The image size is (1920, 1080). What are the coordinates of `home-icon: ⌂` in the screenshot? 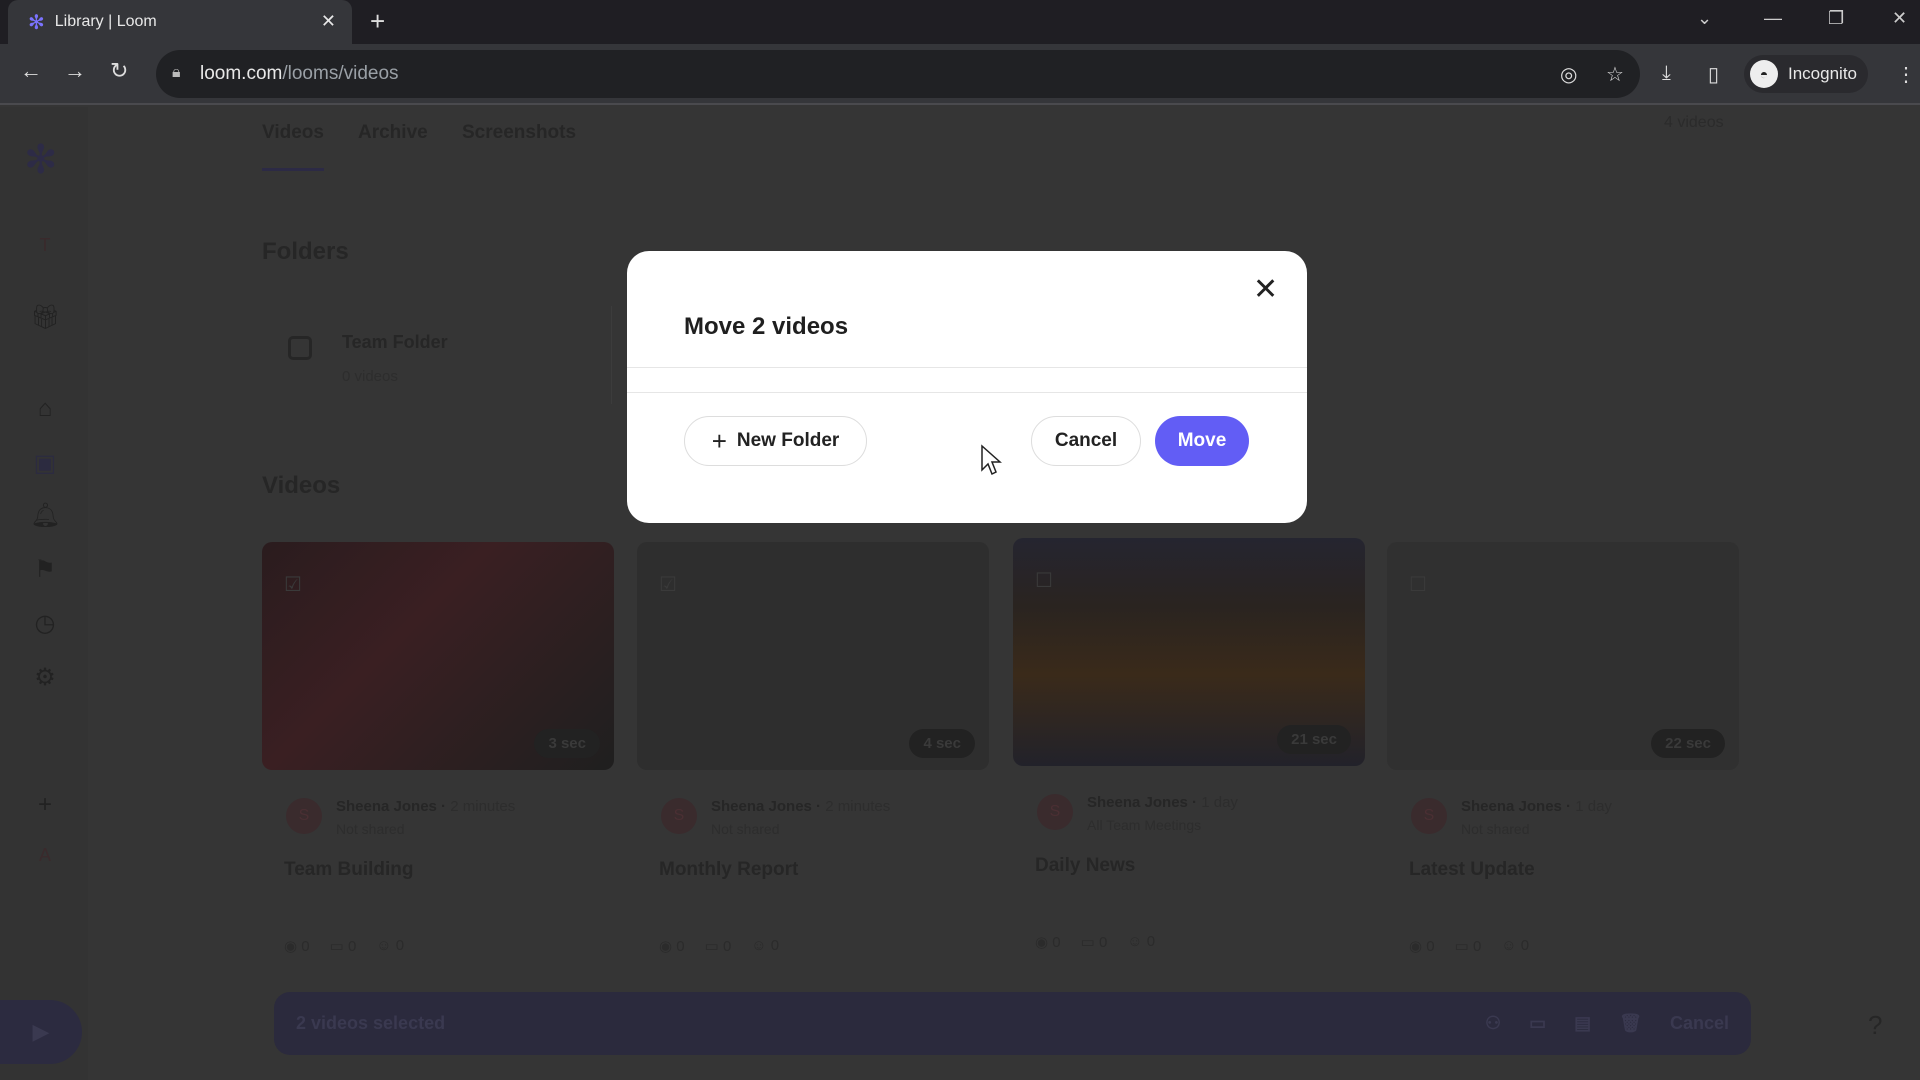 It's located at (45, 410).